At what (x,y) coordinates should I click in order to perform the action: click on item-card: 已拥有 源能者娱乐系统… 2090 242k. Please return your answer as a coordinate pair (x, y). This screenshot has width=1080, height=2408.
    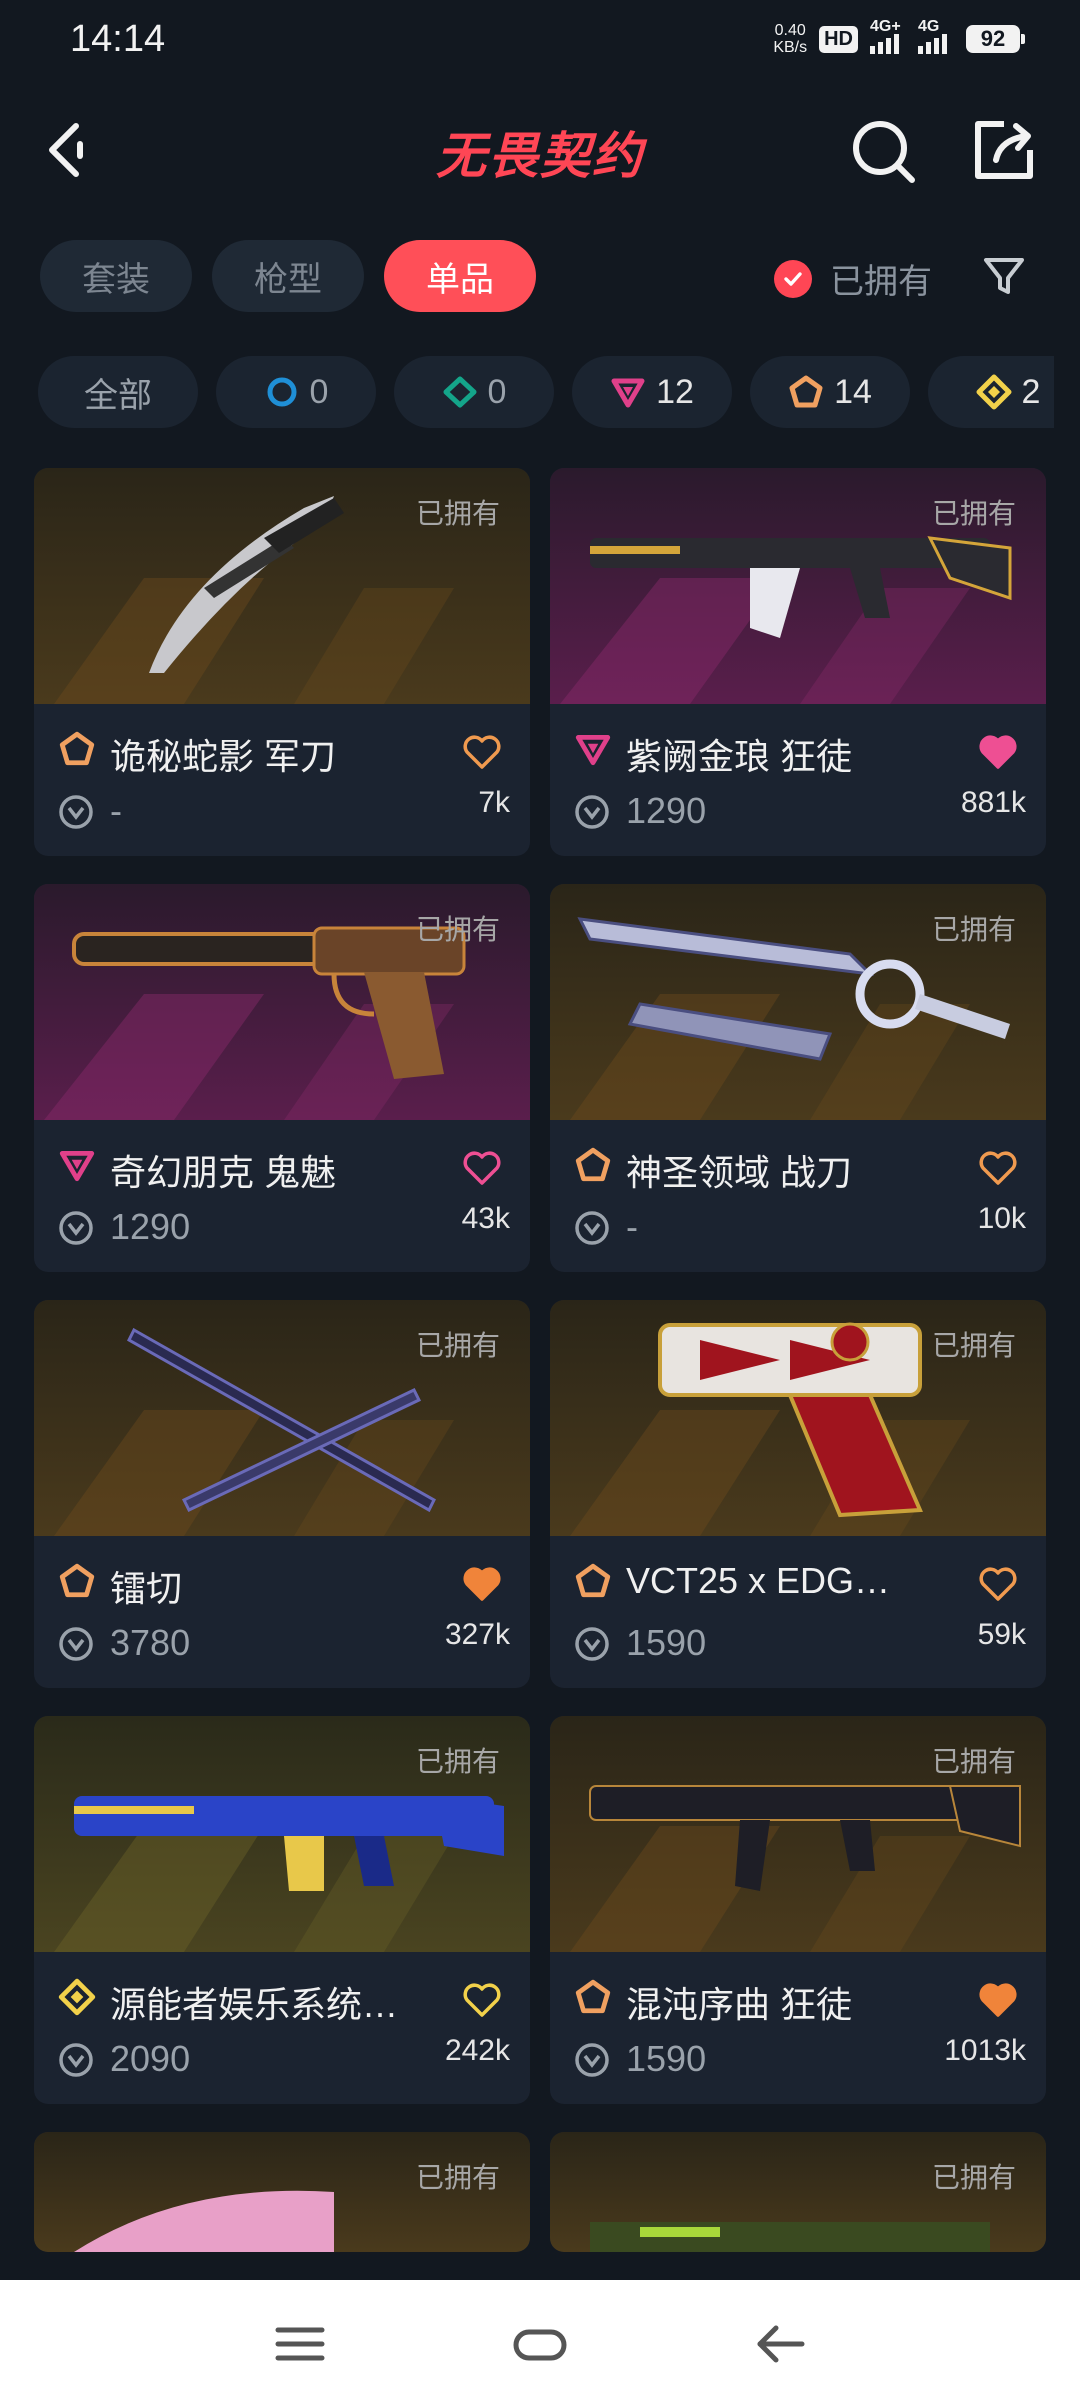
    Looking at the image, I should click on (282, 1910).